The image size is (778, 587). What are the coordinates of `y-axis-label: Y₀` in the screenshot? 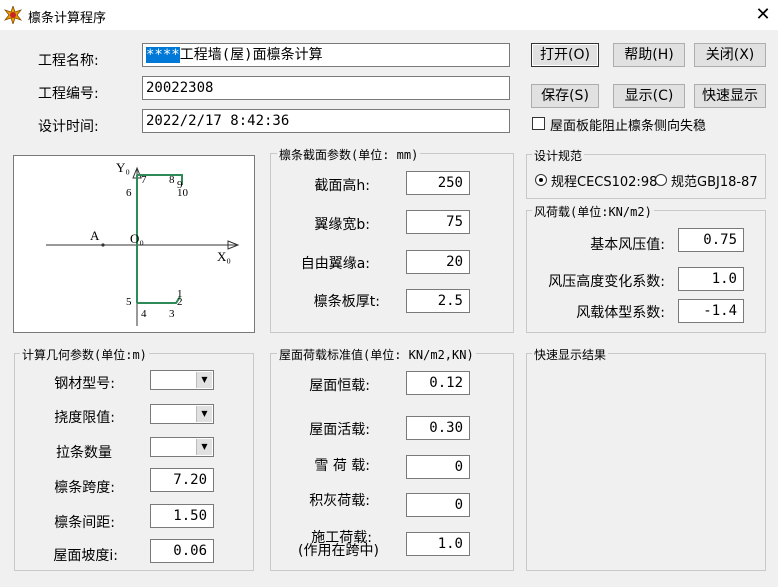 It's located at (123, 167).